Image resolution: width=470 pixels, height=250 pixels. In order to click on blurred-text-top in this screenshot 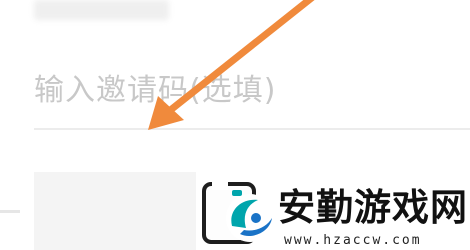, I will do `click(101, 10)`.